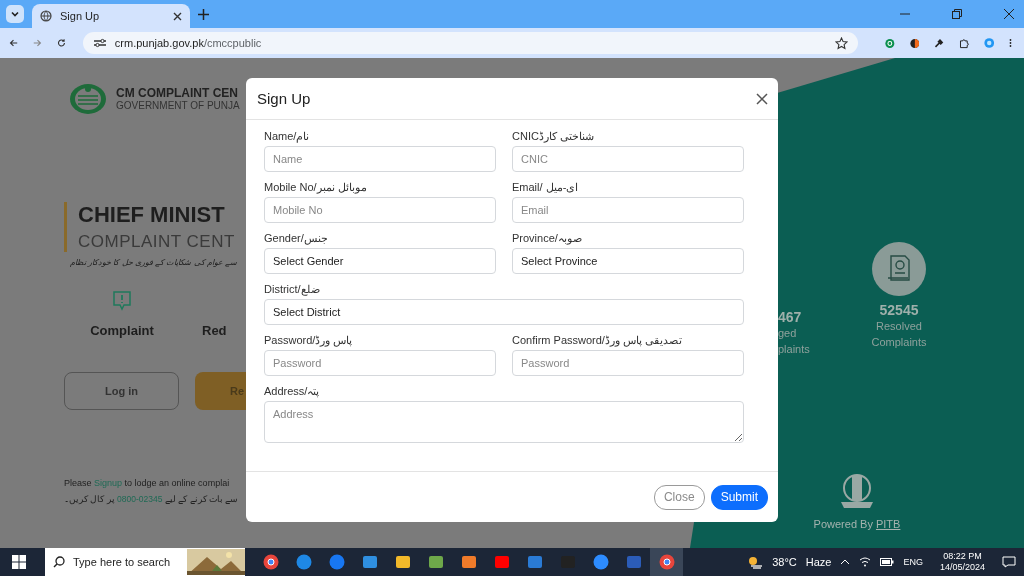  Describe the element at coordinates (787, 333) in the screenshot. I see `stat-label: ged` at that location.